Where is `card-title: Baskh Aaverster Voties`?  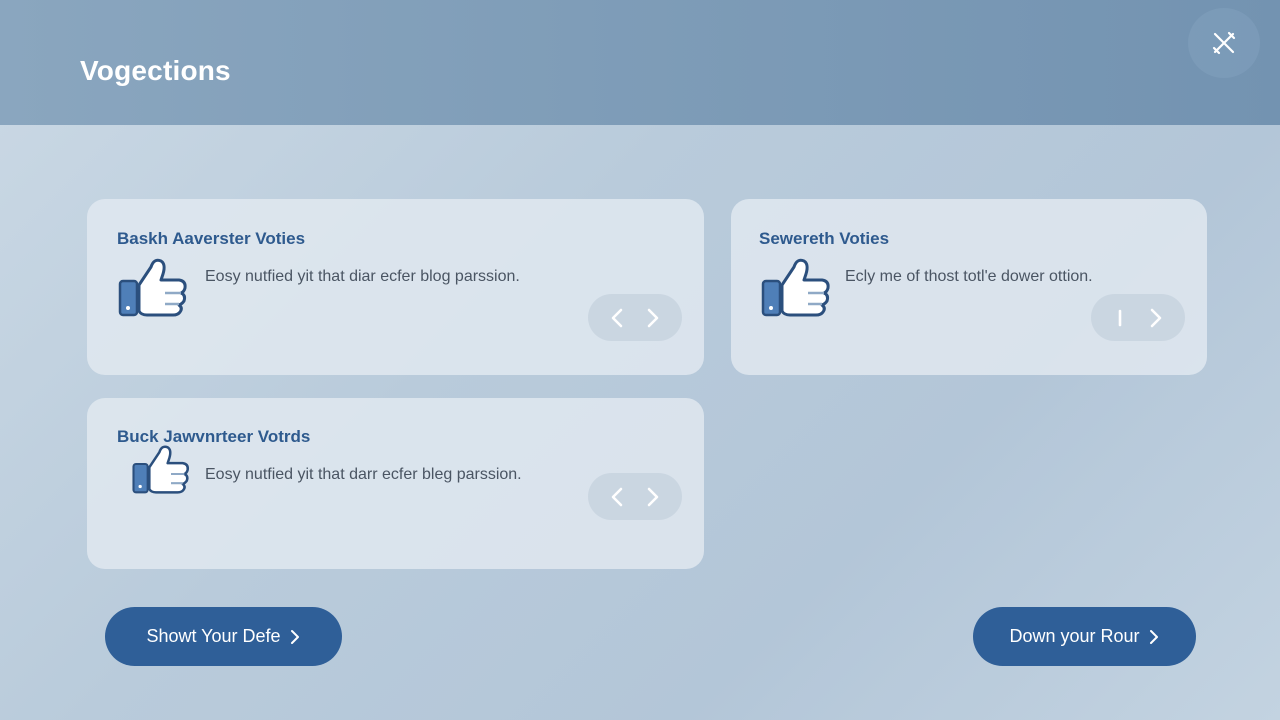 card-title: Baskh Aaverster Voties is located at coordinates (211, 238).